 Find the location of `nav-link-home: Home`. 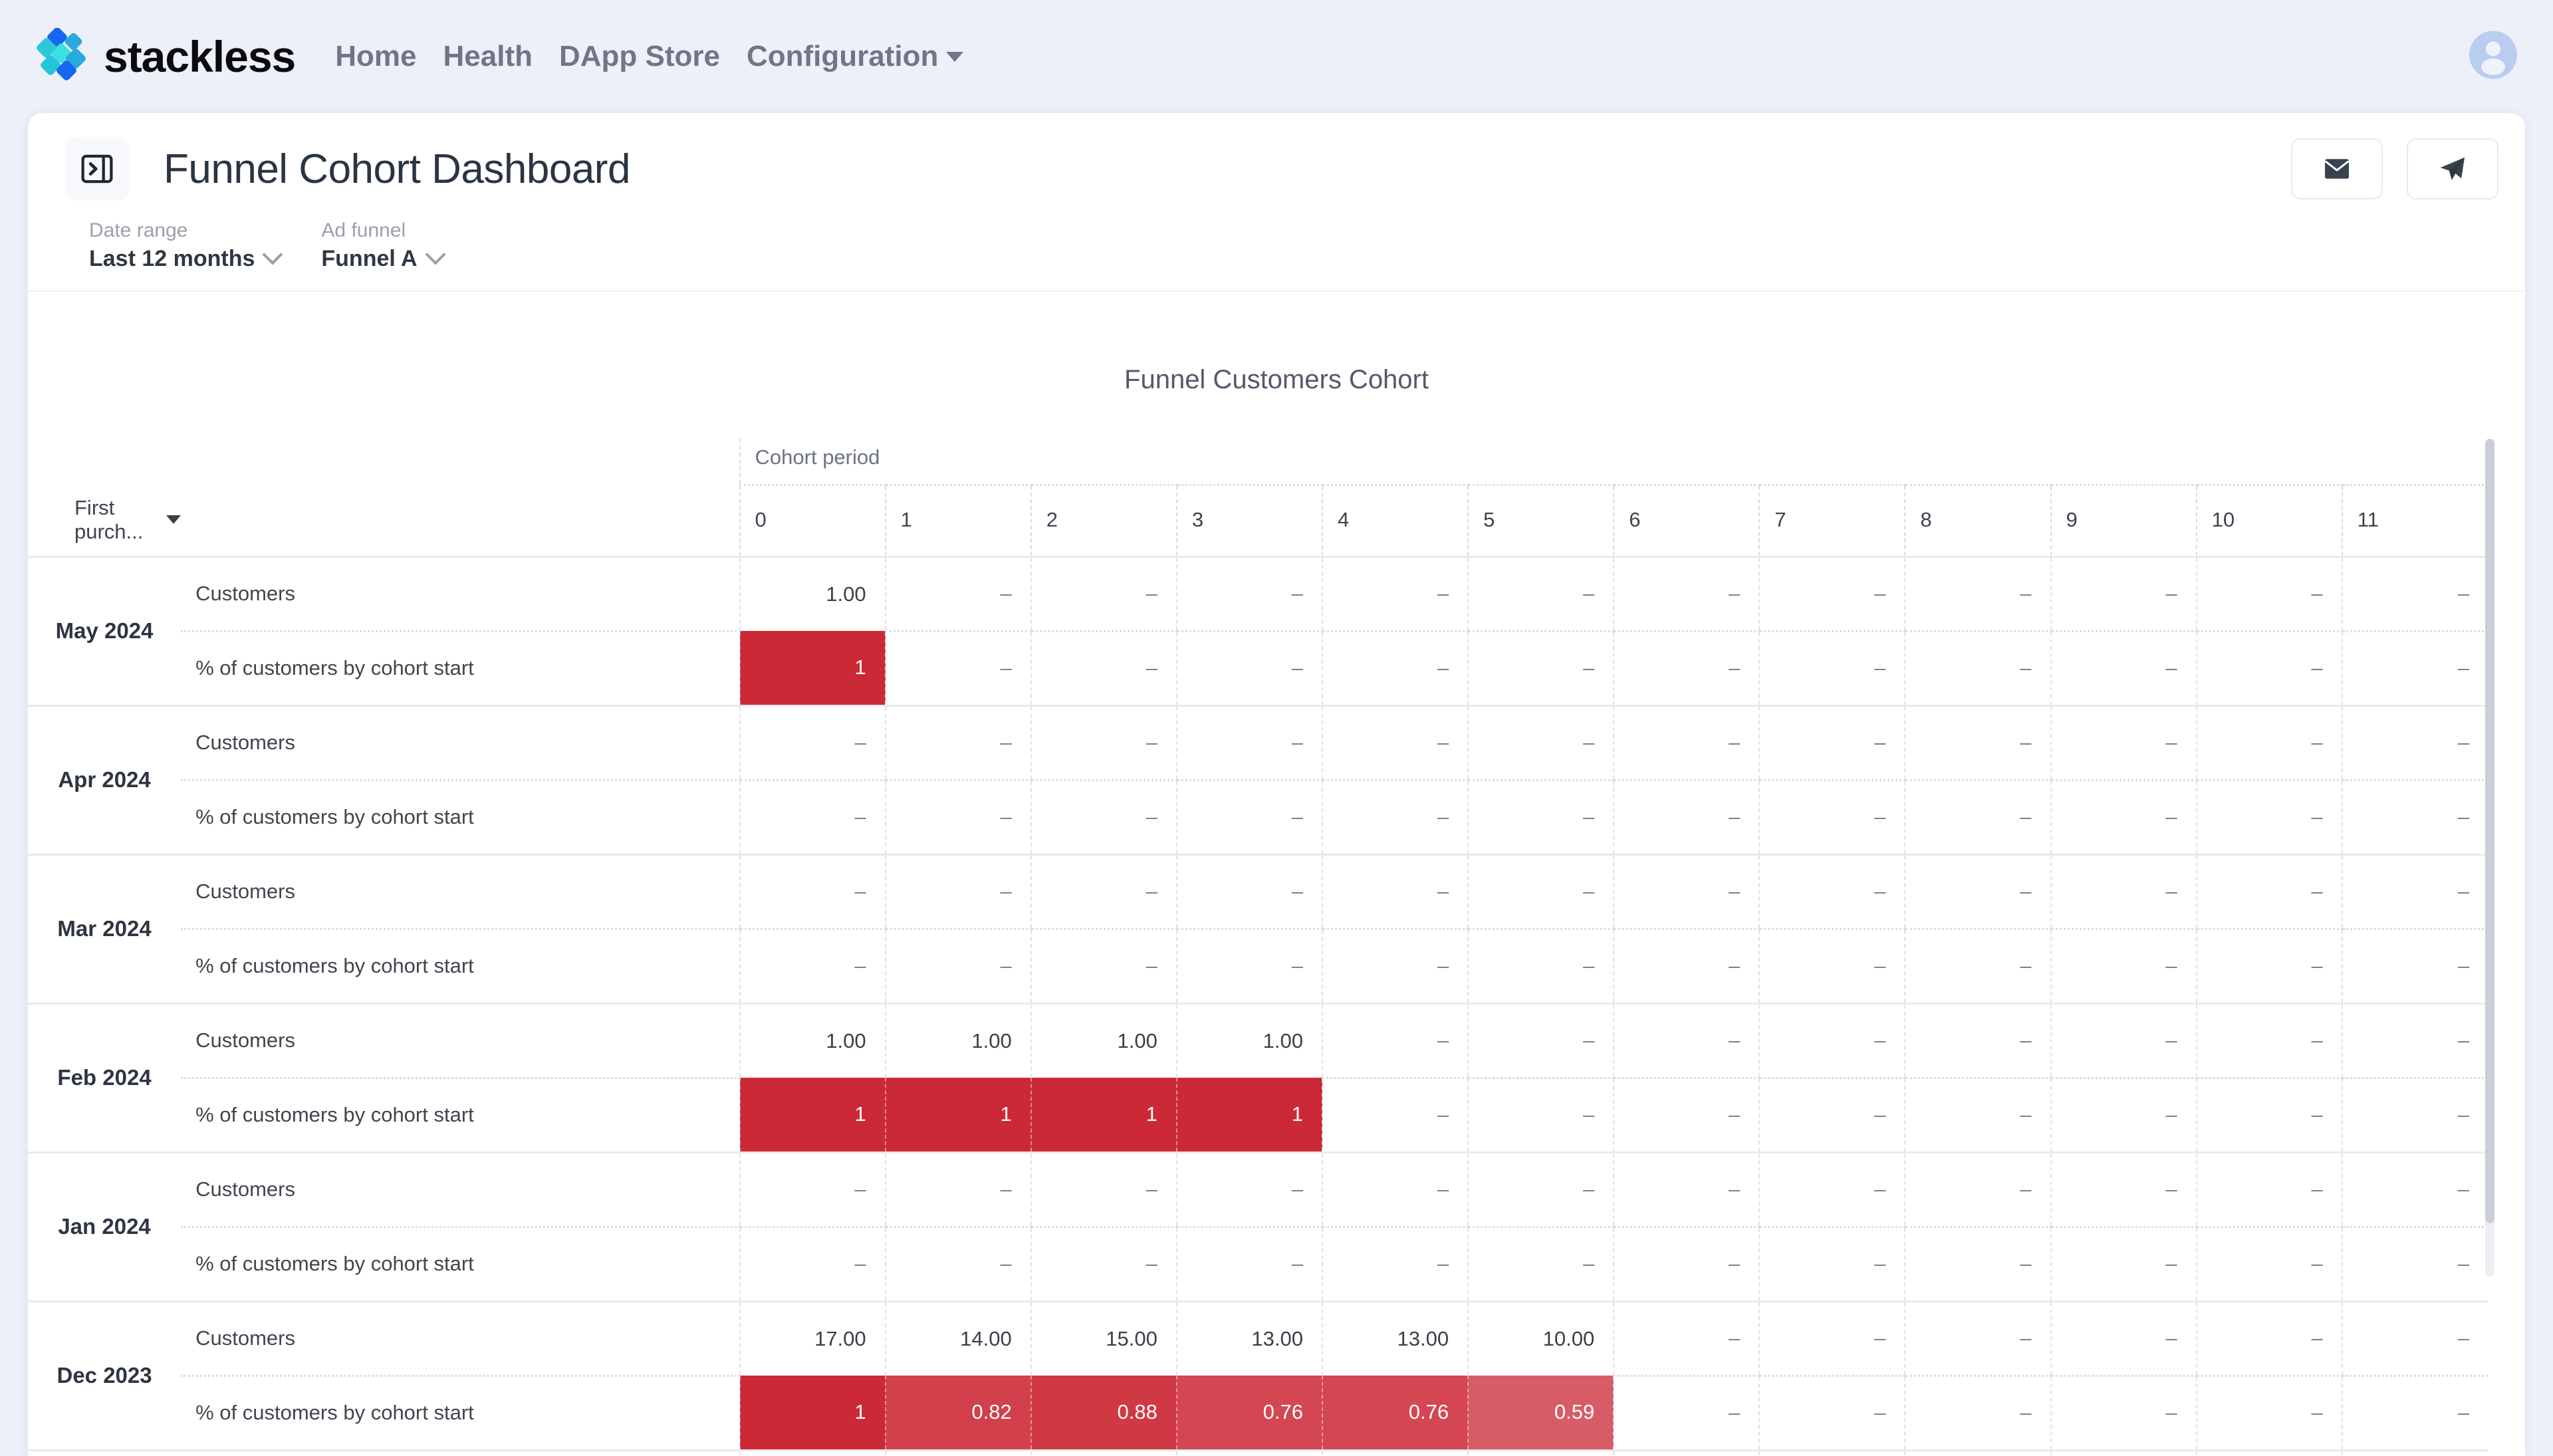

nav-link-home: Home is located at coordinates (375, 56).